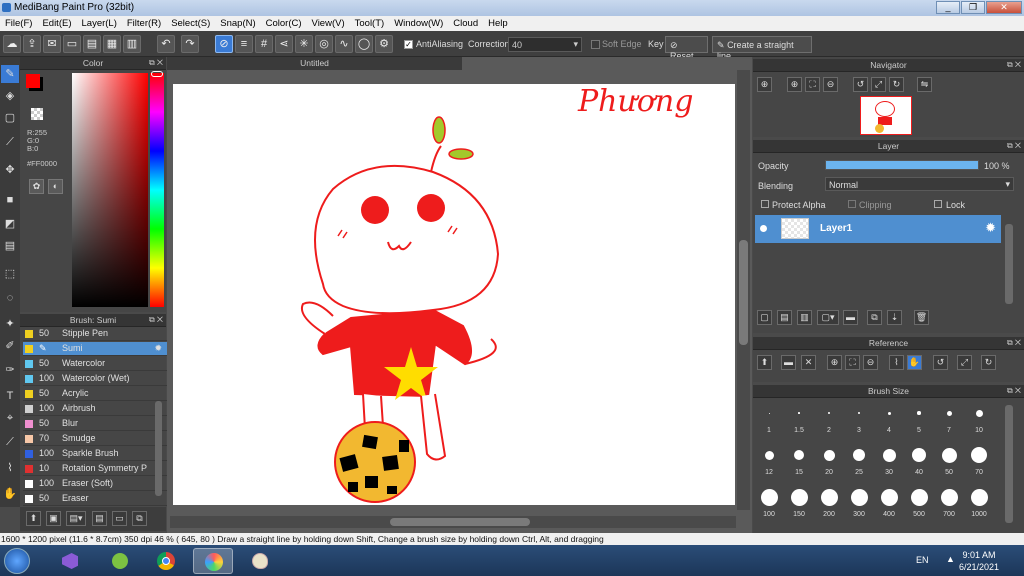 The width and height of the screenshot is (1024, 576). I want to click on opacity-slider, so click(902, 165).